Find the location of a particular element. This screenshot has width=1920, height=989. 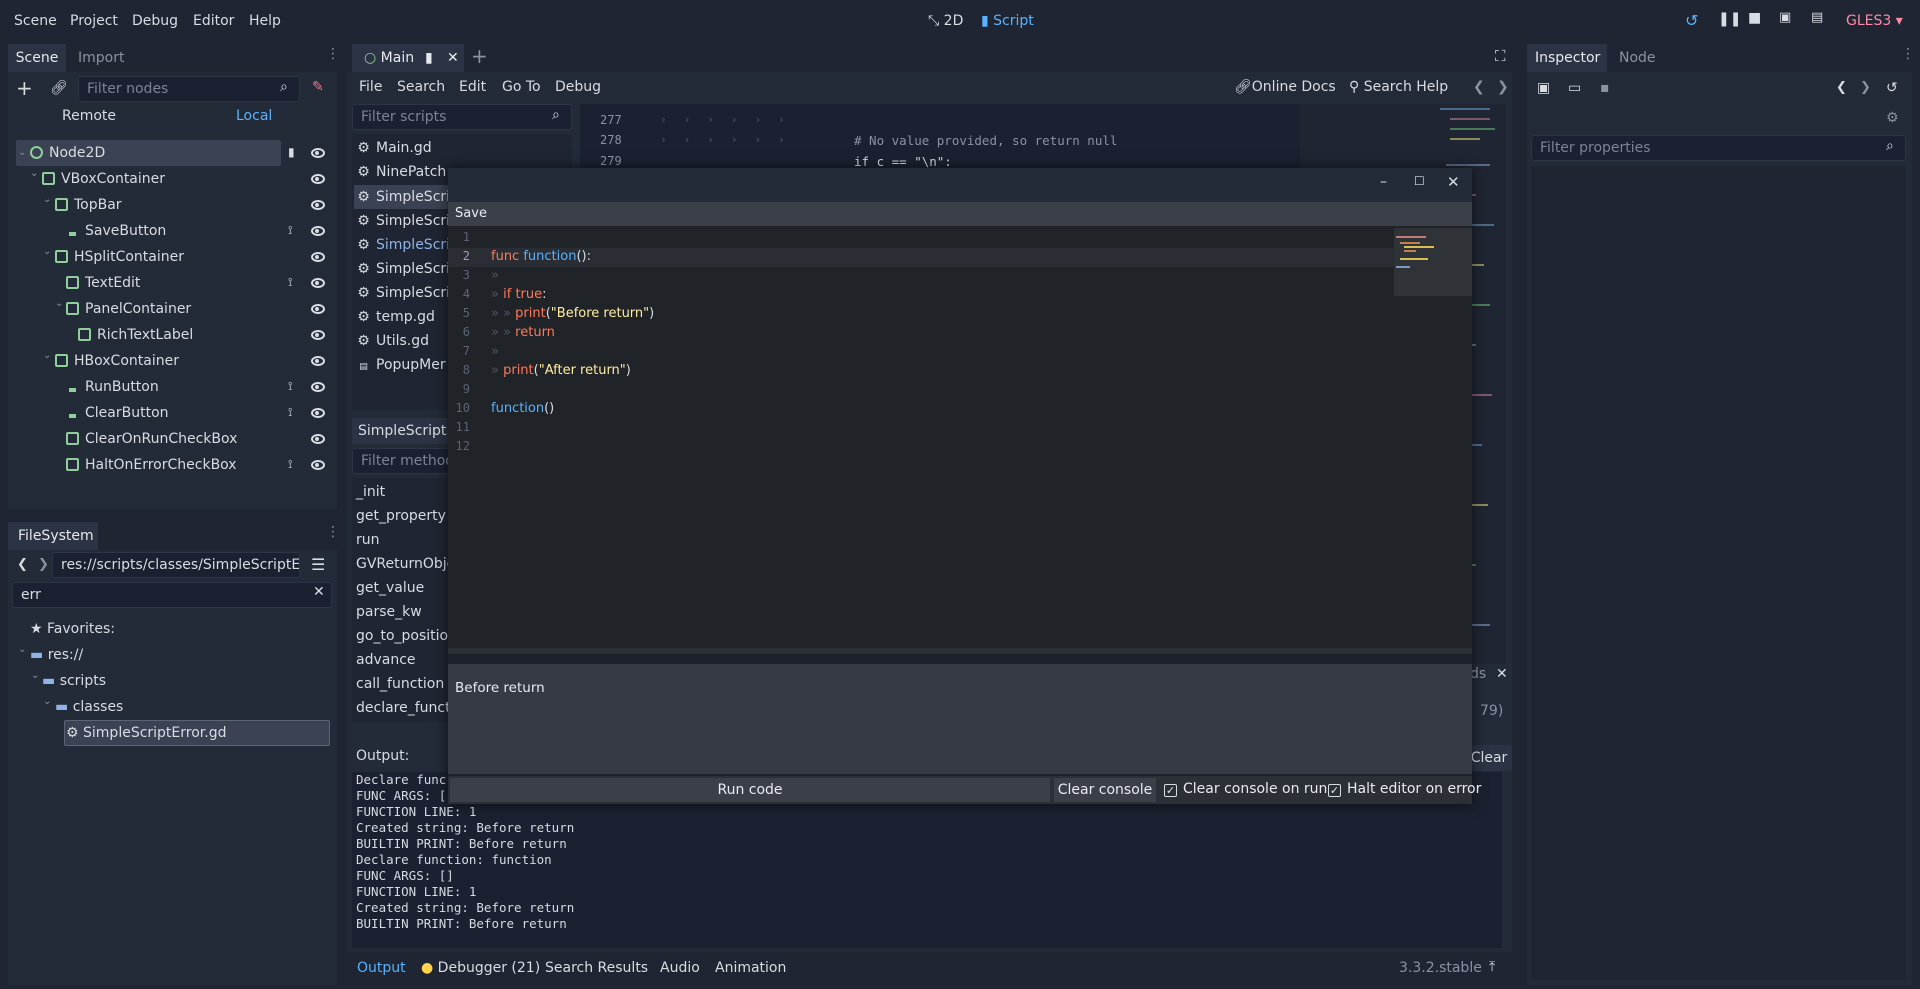

tab-import: Import is located at coordinates (101, 58).